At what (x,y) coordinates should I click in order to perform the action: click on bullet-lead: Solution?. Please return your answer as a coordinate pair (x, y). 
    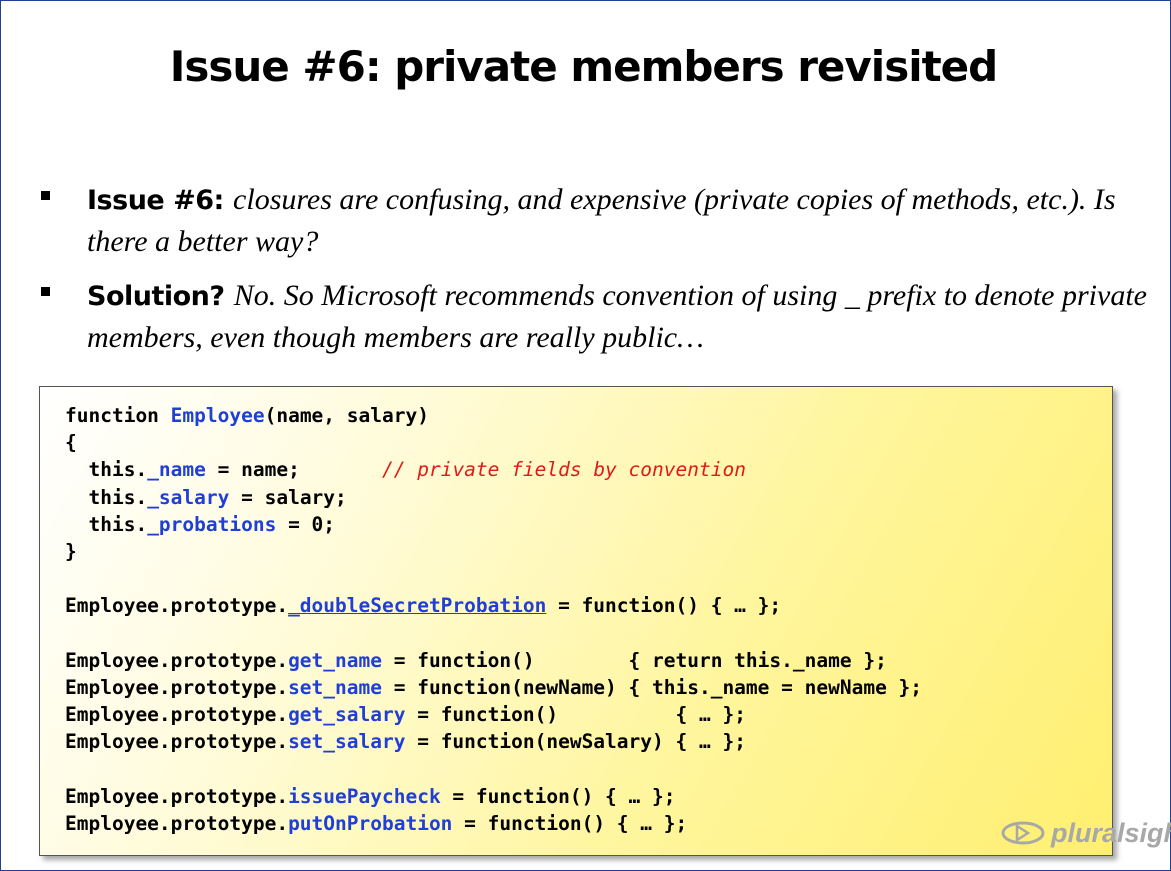
    Looking at the image, I should click on (156, 296).